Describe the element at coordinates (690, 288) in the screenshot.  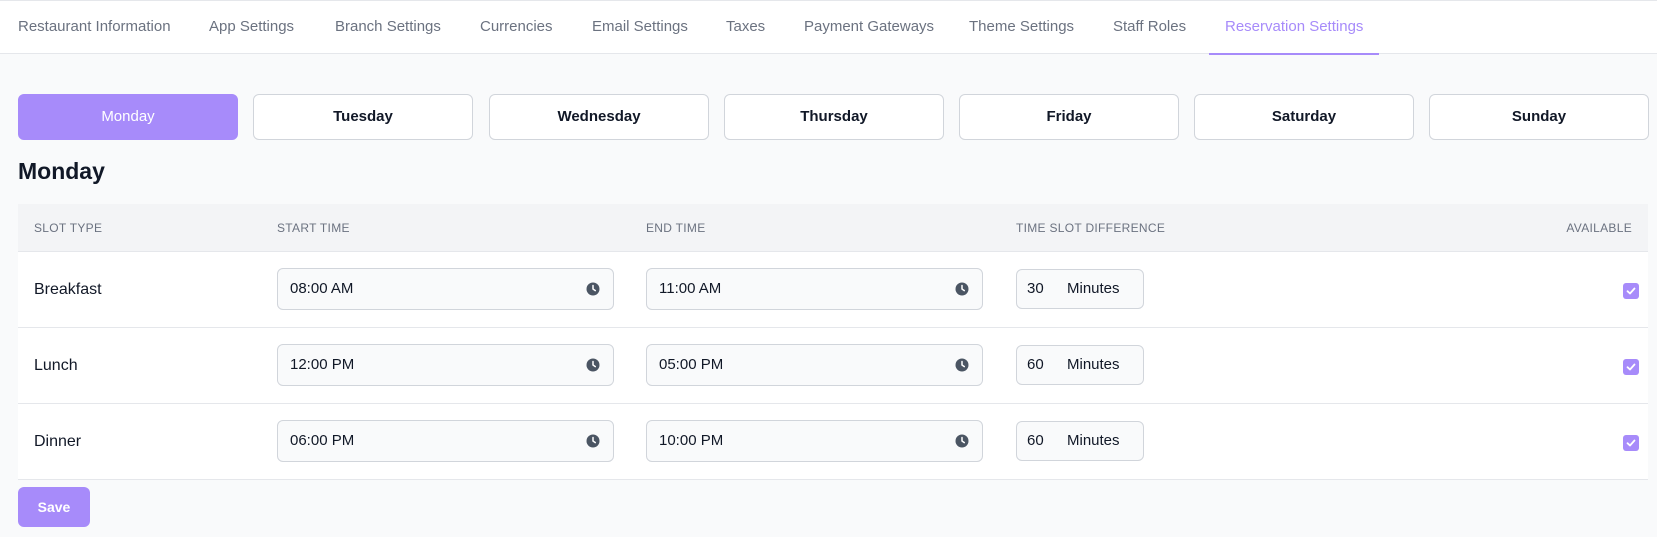
I see `end-time-value: 11:00 AM` at that location.